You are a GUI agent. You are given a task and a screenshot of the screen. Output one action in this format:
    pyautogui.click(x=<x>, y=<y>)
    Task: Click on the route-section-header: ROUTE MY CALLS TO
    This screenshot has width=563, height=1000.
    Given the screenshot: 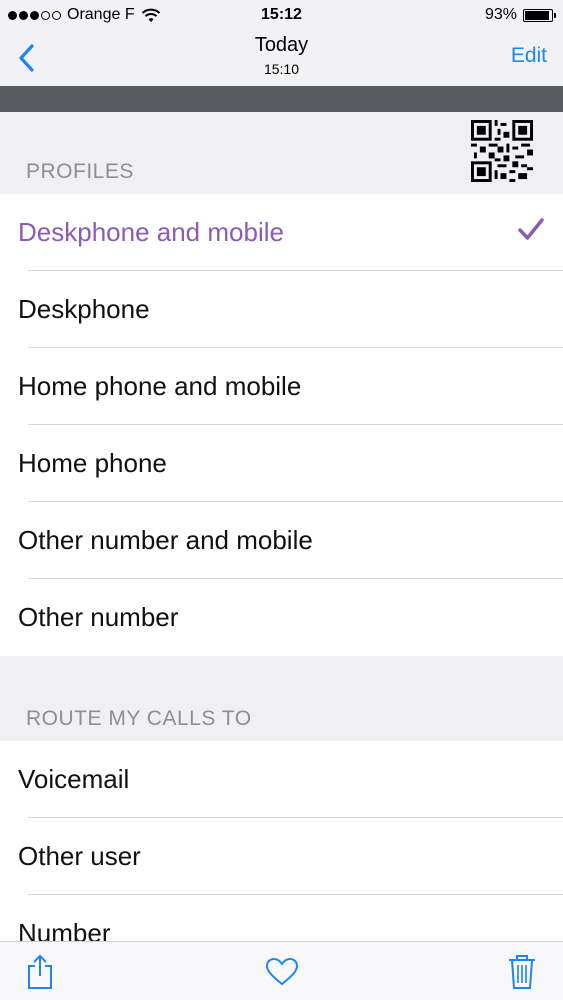 What is the action you would take?
    pyautogui.click(x=281, y=698)
    